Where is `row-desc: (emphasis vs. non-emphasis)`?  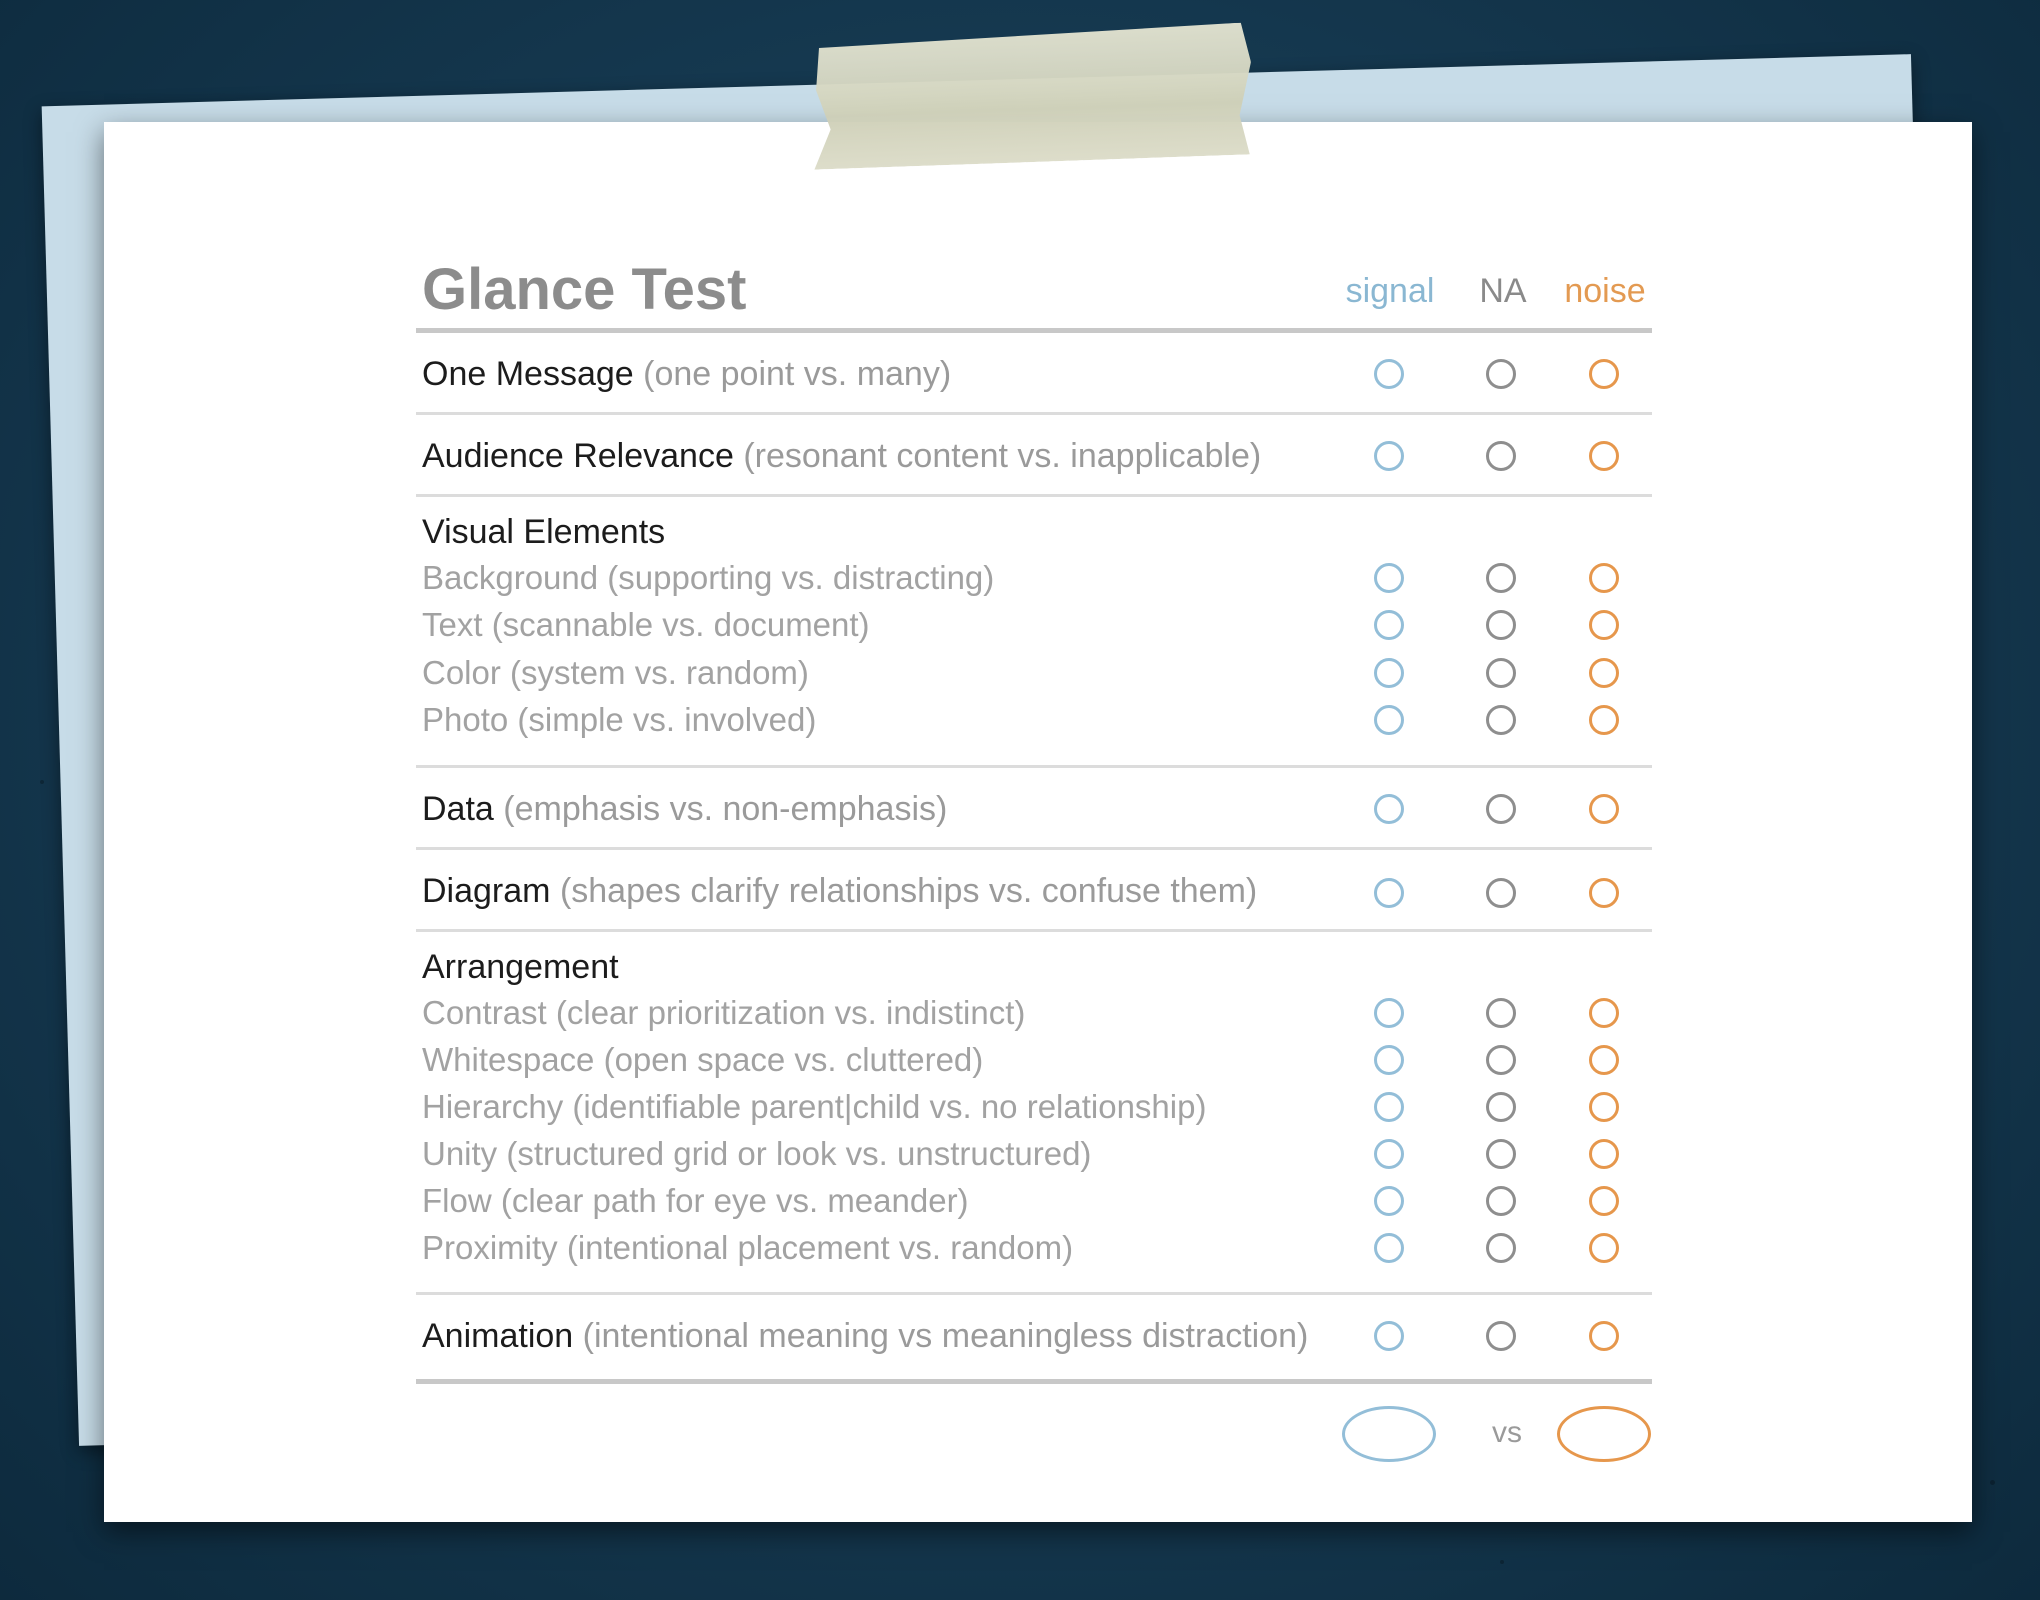
row-desc: (emphasis vs. non-emphasis) is located at coordinates (725, 809).